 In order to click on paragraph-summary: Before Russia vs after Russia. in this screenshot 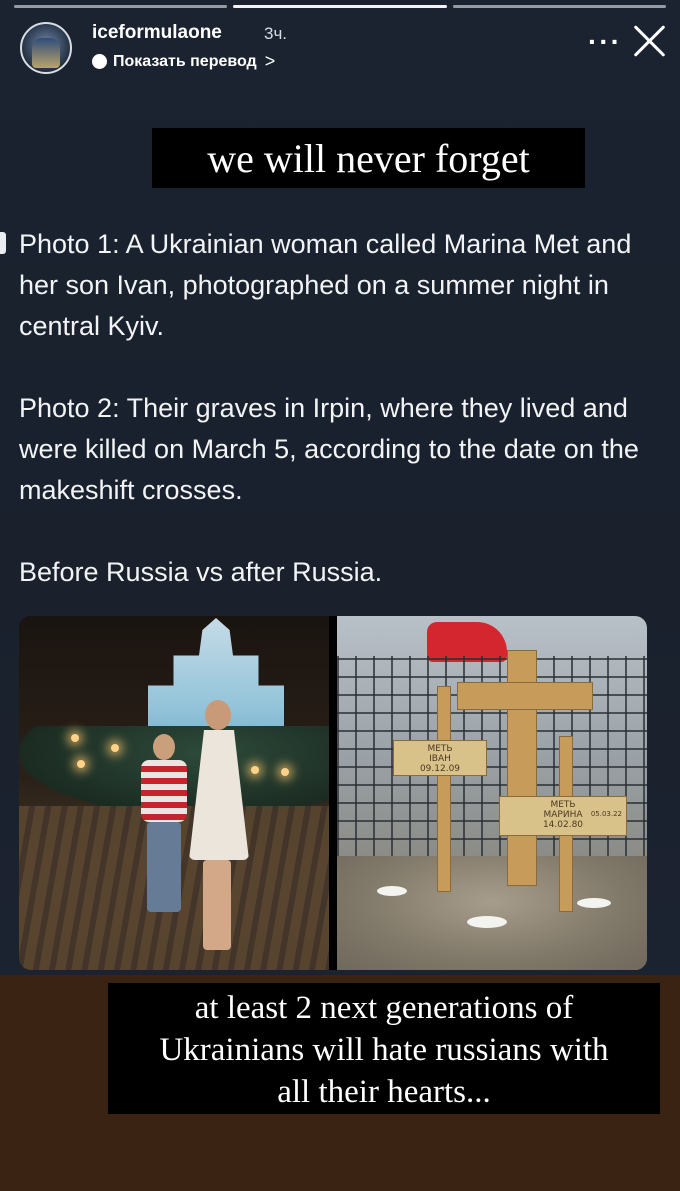, I will do `click(201, 572)`.